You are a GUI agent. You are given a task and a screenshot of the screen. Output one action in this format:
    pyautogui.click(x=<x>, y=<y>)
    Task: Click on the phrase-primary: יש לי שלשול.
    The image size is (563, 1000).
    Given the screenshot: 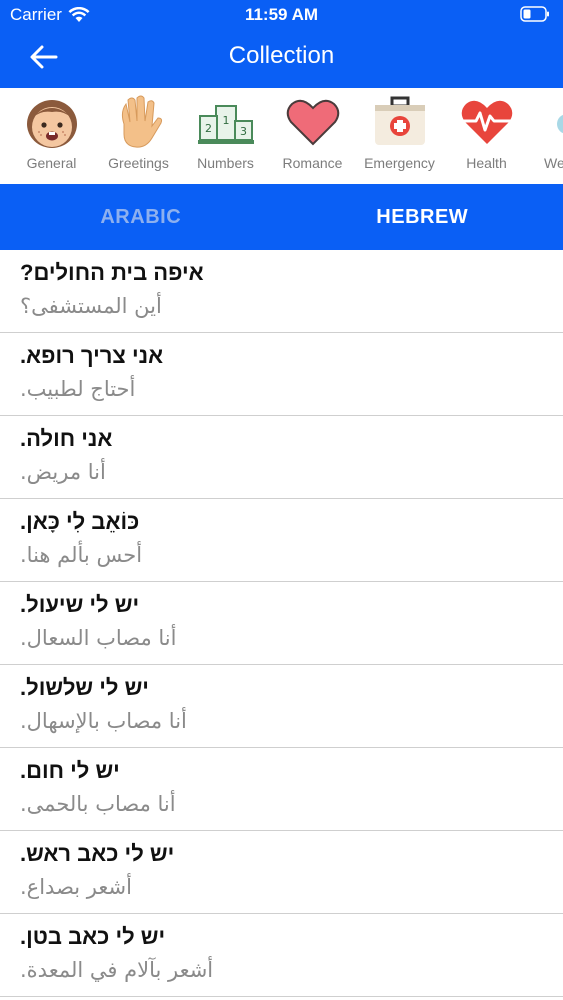 What is the action you would take?
    pyautogui.click(x=84, y=687)
    